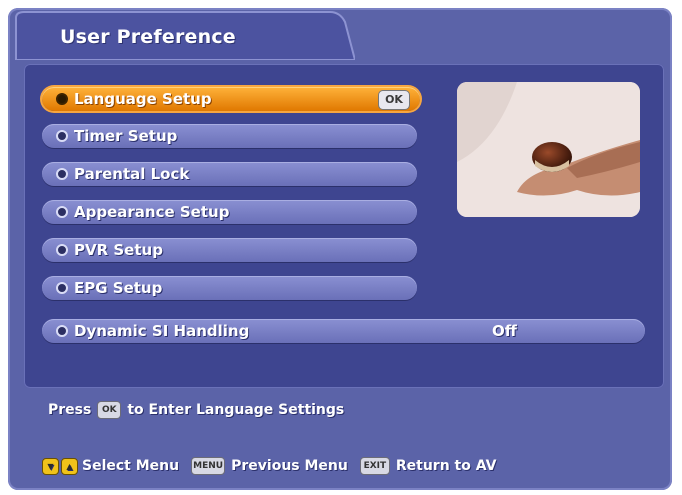 The width and height of the screenshot is (682, 495). I want to click on menu-item-label: Dynamic SI Handling, so click(162, 331).